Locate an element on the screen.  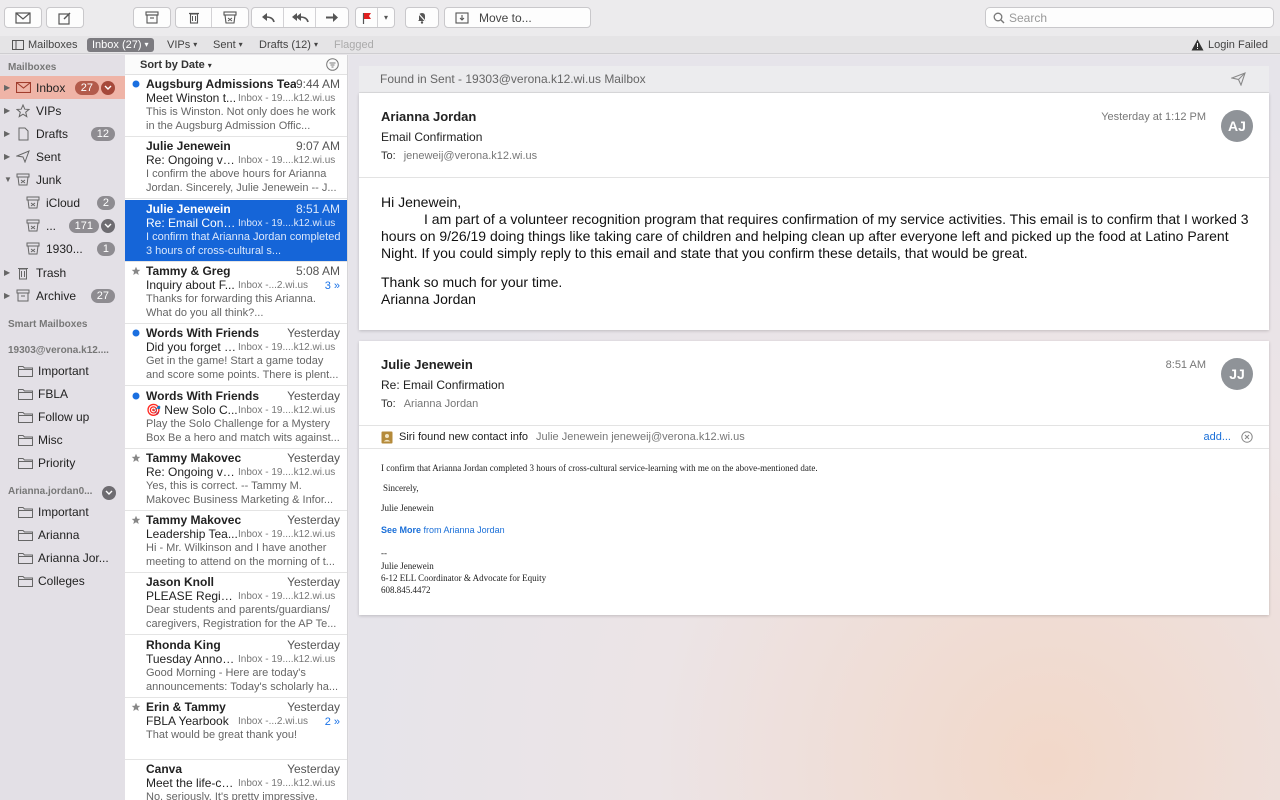
sidebar-item-label: FBLA is located at coordinates (53, 393).